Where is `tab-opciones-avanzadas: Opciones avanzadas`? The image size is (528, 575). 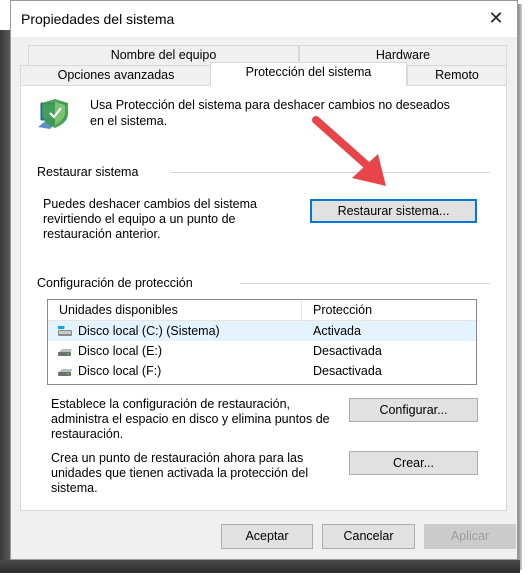 tab-opciones-avanzadas: Opciones avanzadas is located at coordinates (116, 75).